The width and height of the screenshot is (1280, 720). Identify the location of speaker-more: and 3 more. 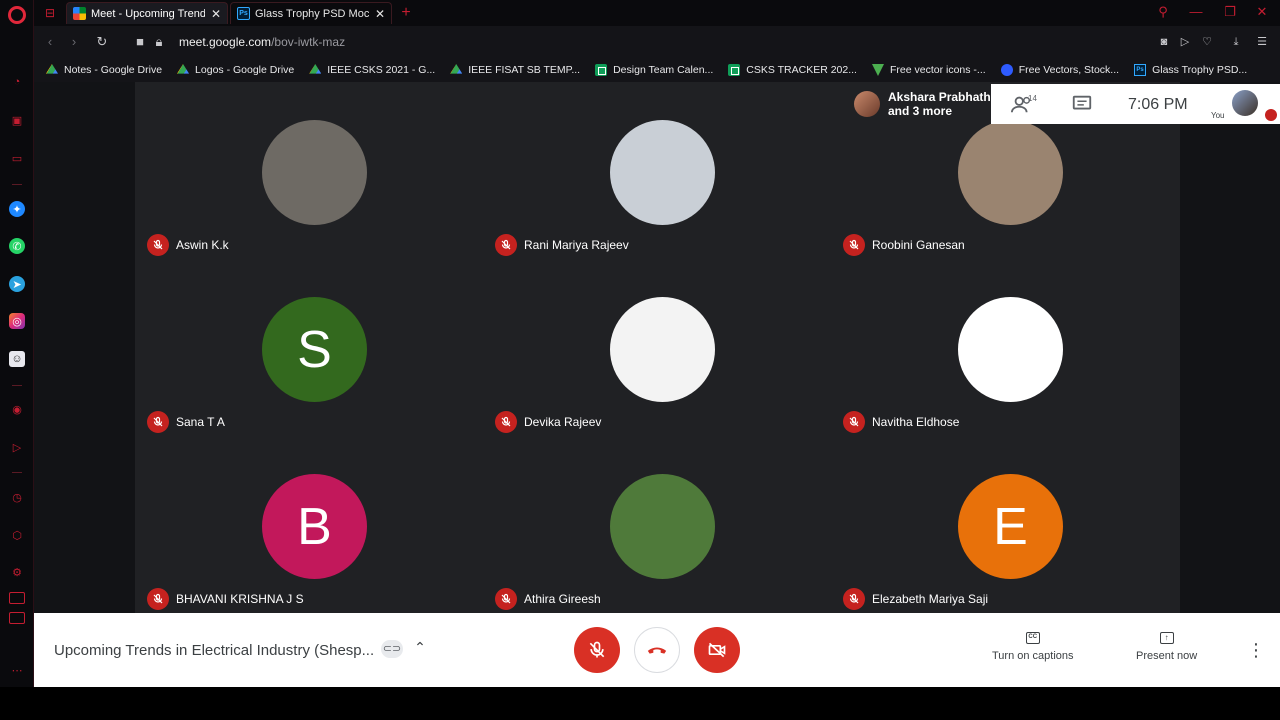
(920, 111).